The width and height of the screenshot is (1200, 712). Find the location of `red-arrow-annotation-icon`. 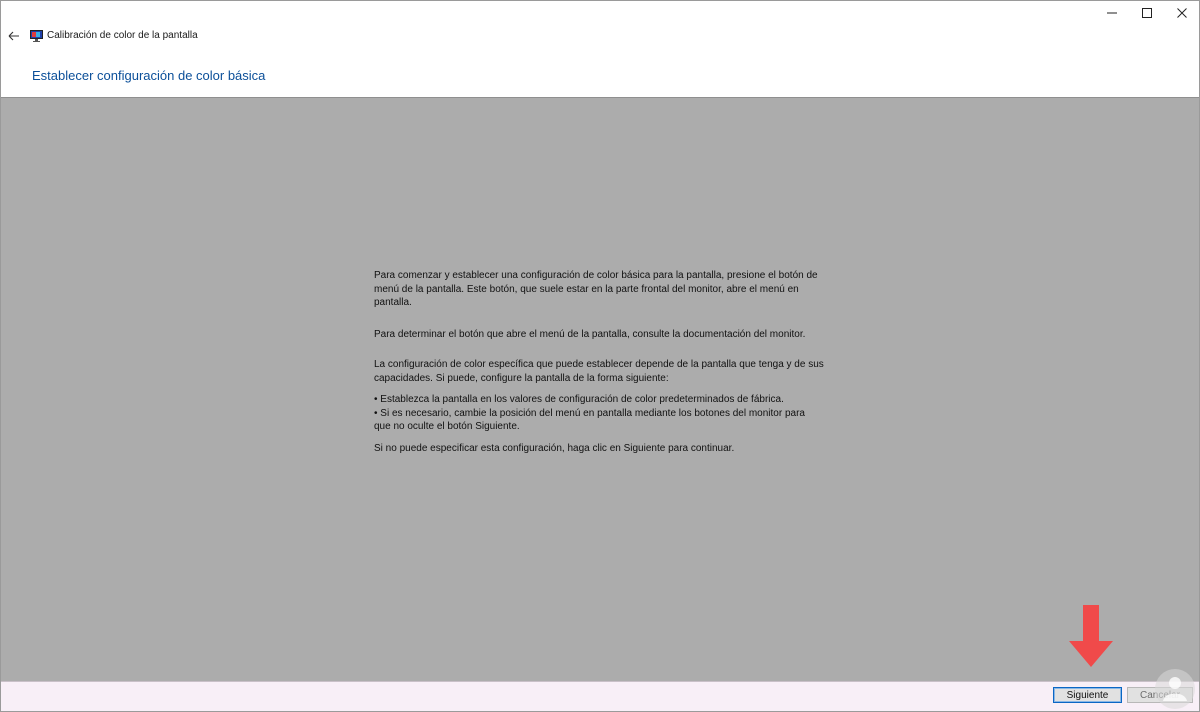

red-arrow-annotation-icon is located at coordinates (1091, 636).